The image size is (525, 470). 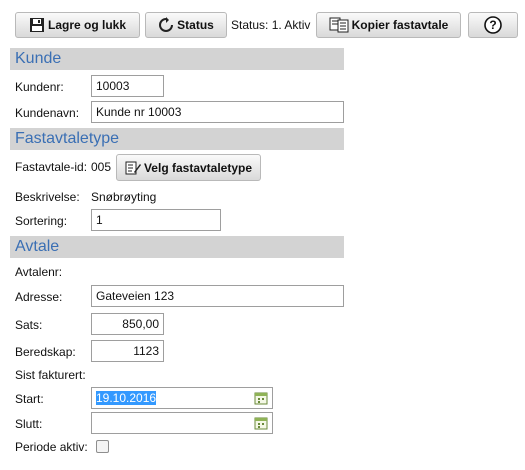 I want to click on status-button: Status, so click(x=186, y=25).